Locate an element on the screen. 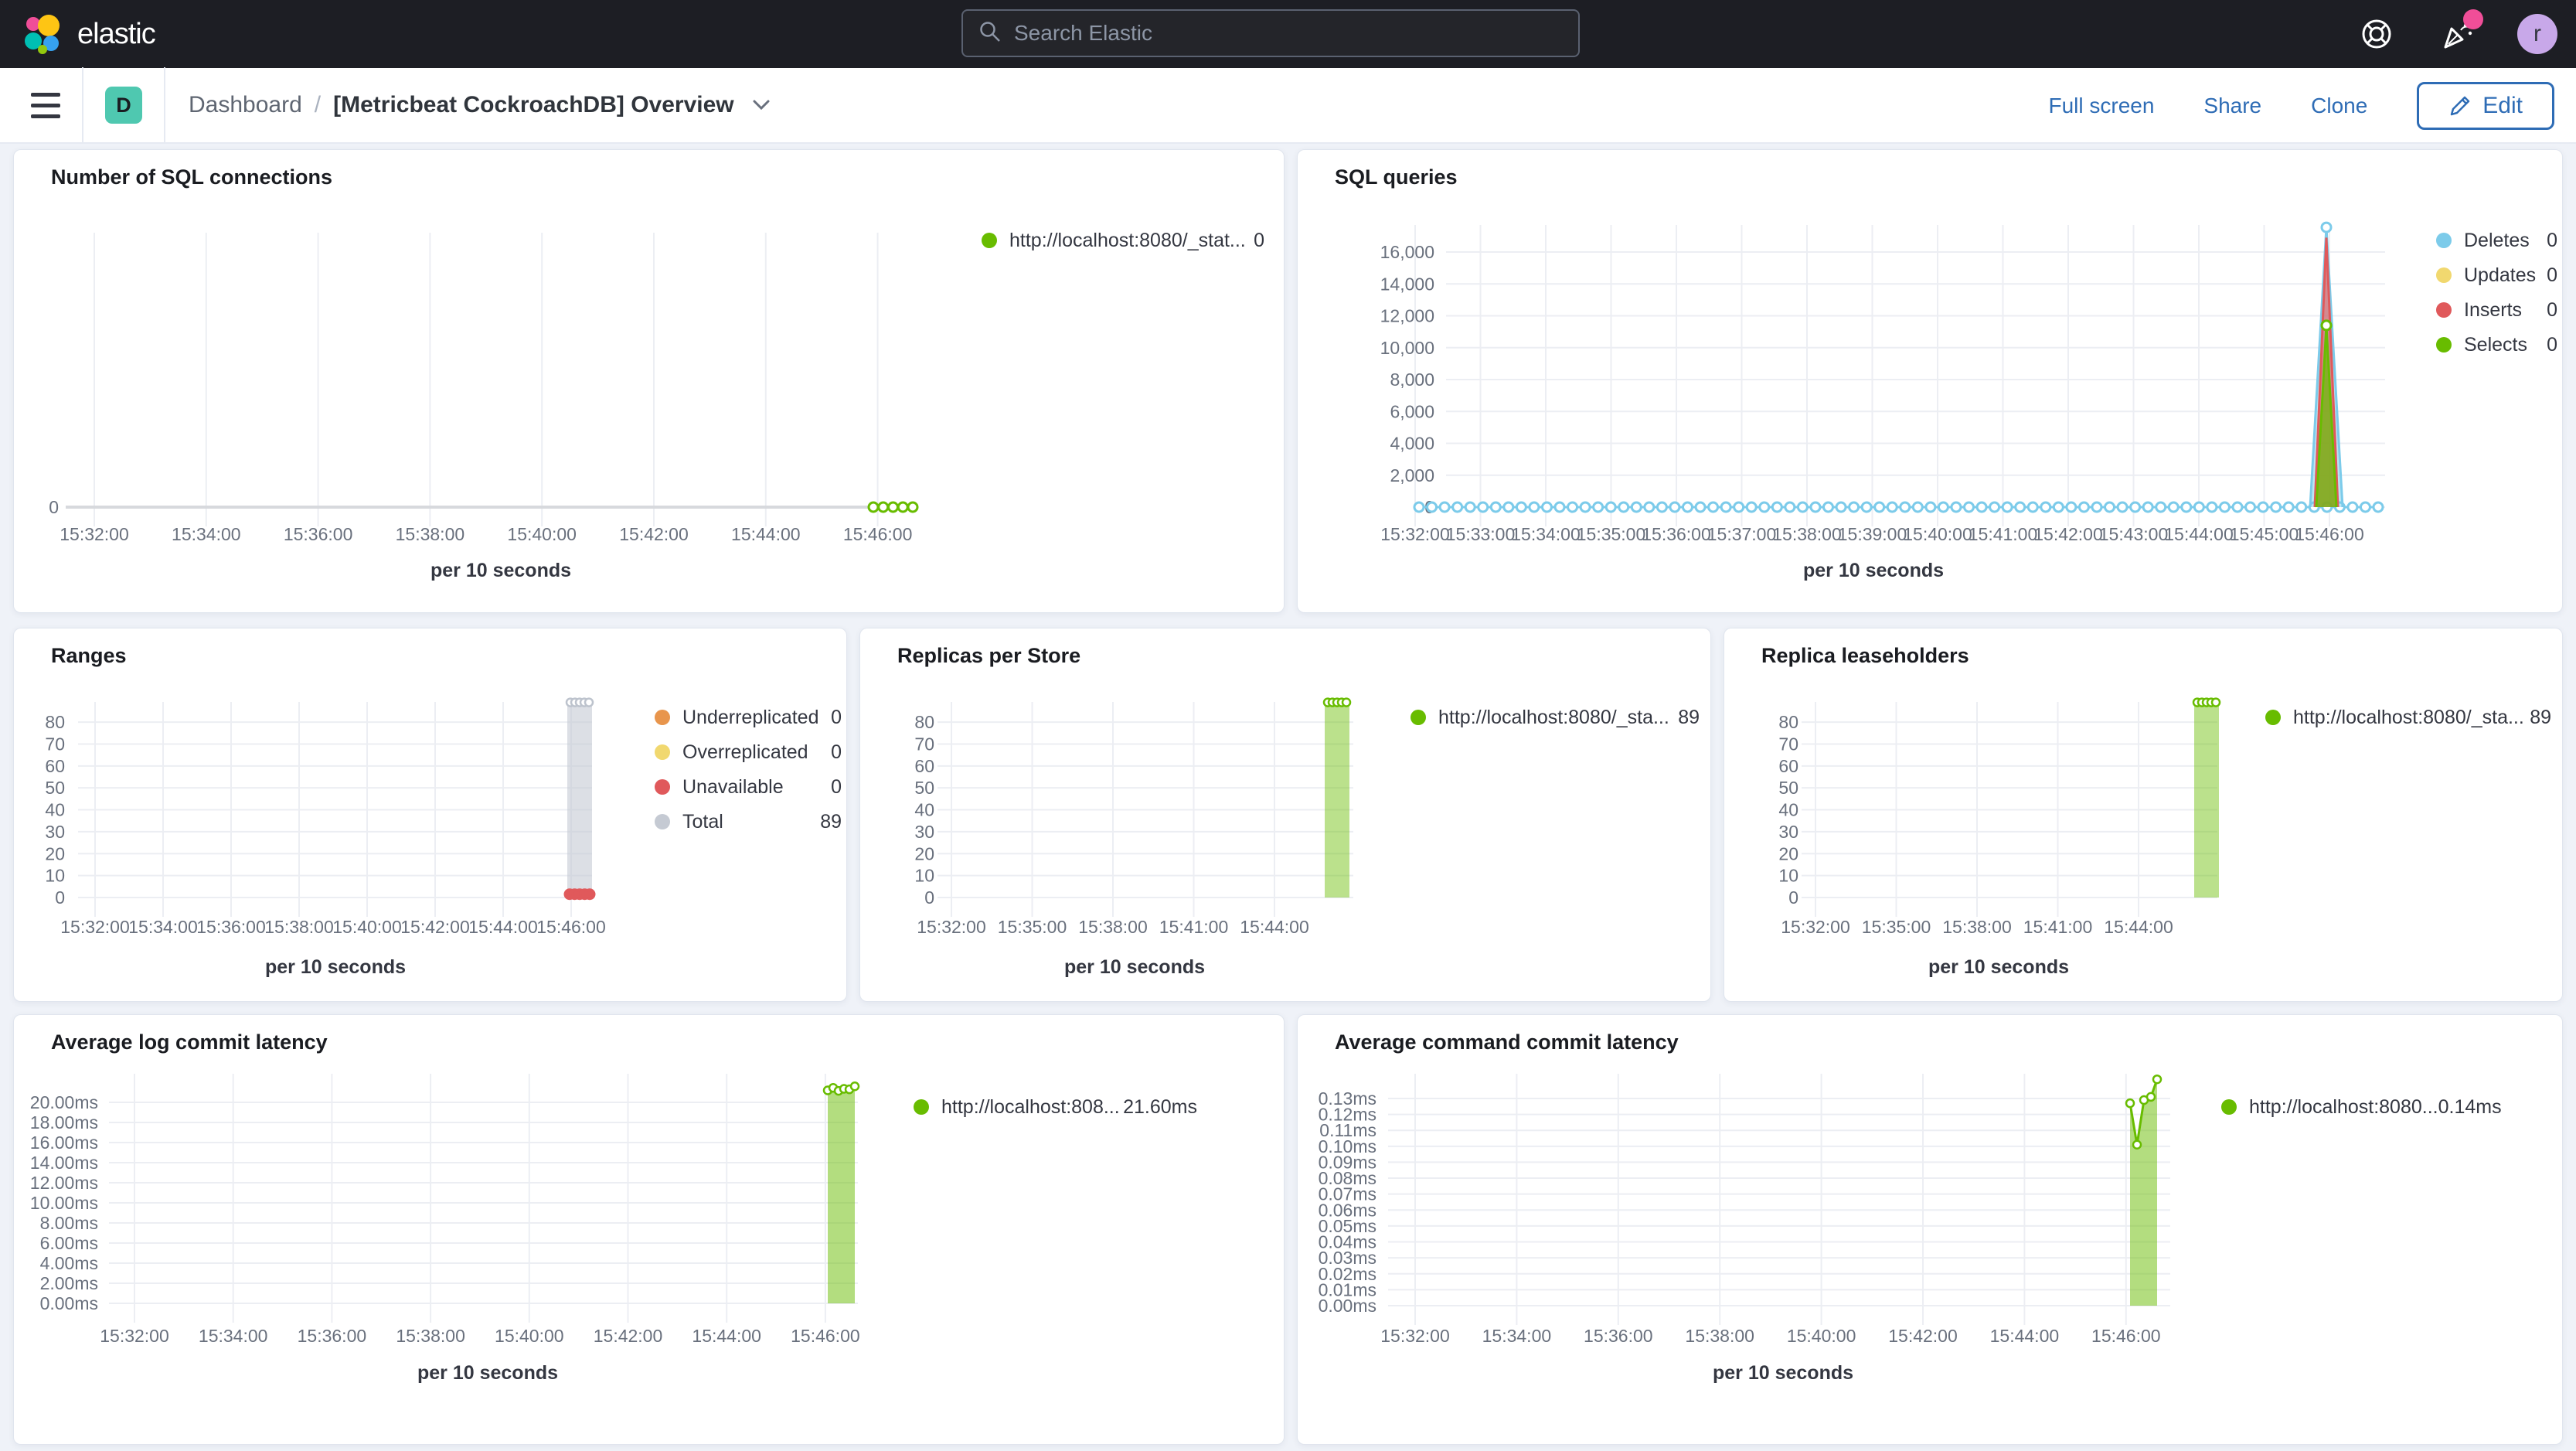 This screenshot has width=2576, height=1451. svg-text: 70 is located at coordinates (924, 744).